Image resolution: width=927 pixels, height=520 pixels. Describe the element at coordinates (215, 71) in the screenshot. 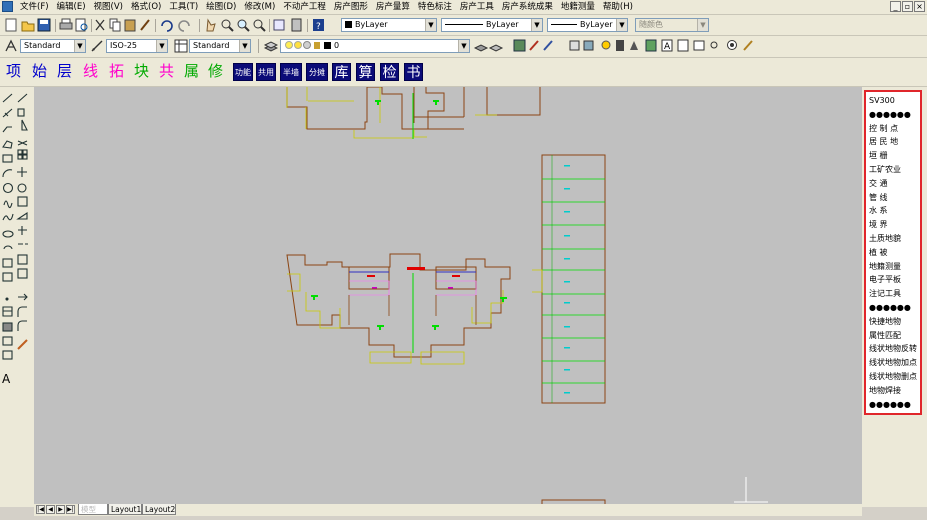

I see `toolbar-char-button: 修` at that location.